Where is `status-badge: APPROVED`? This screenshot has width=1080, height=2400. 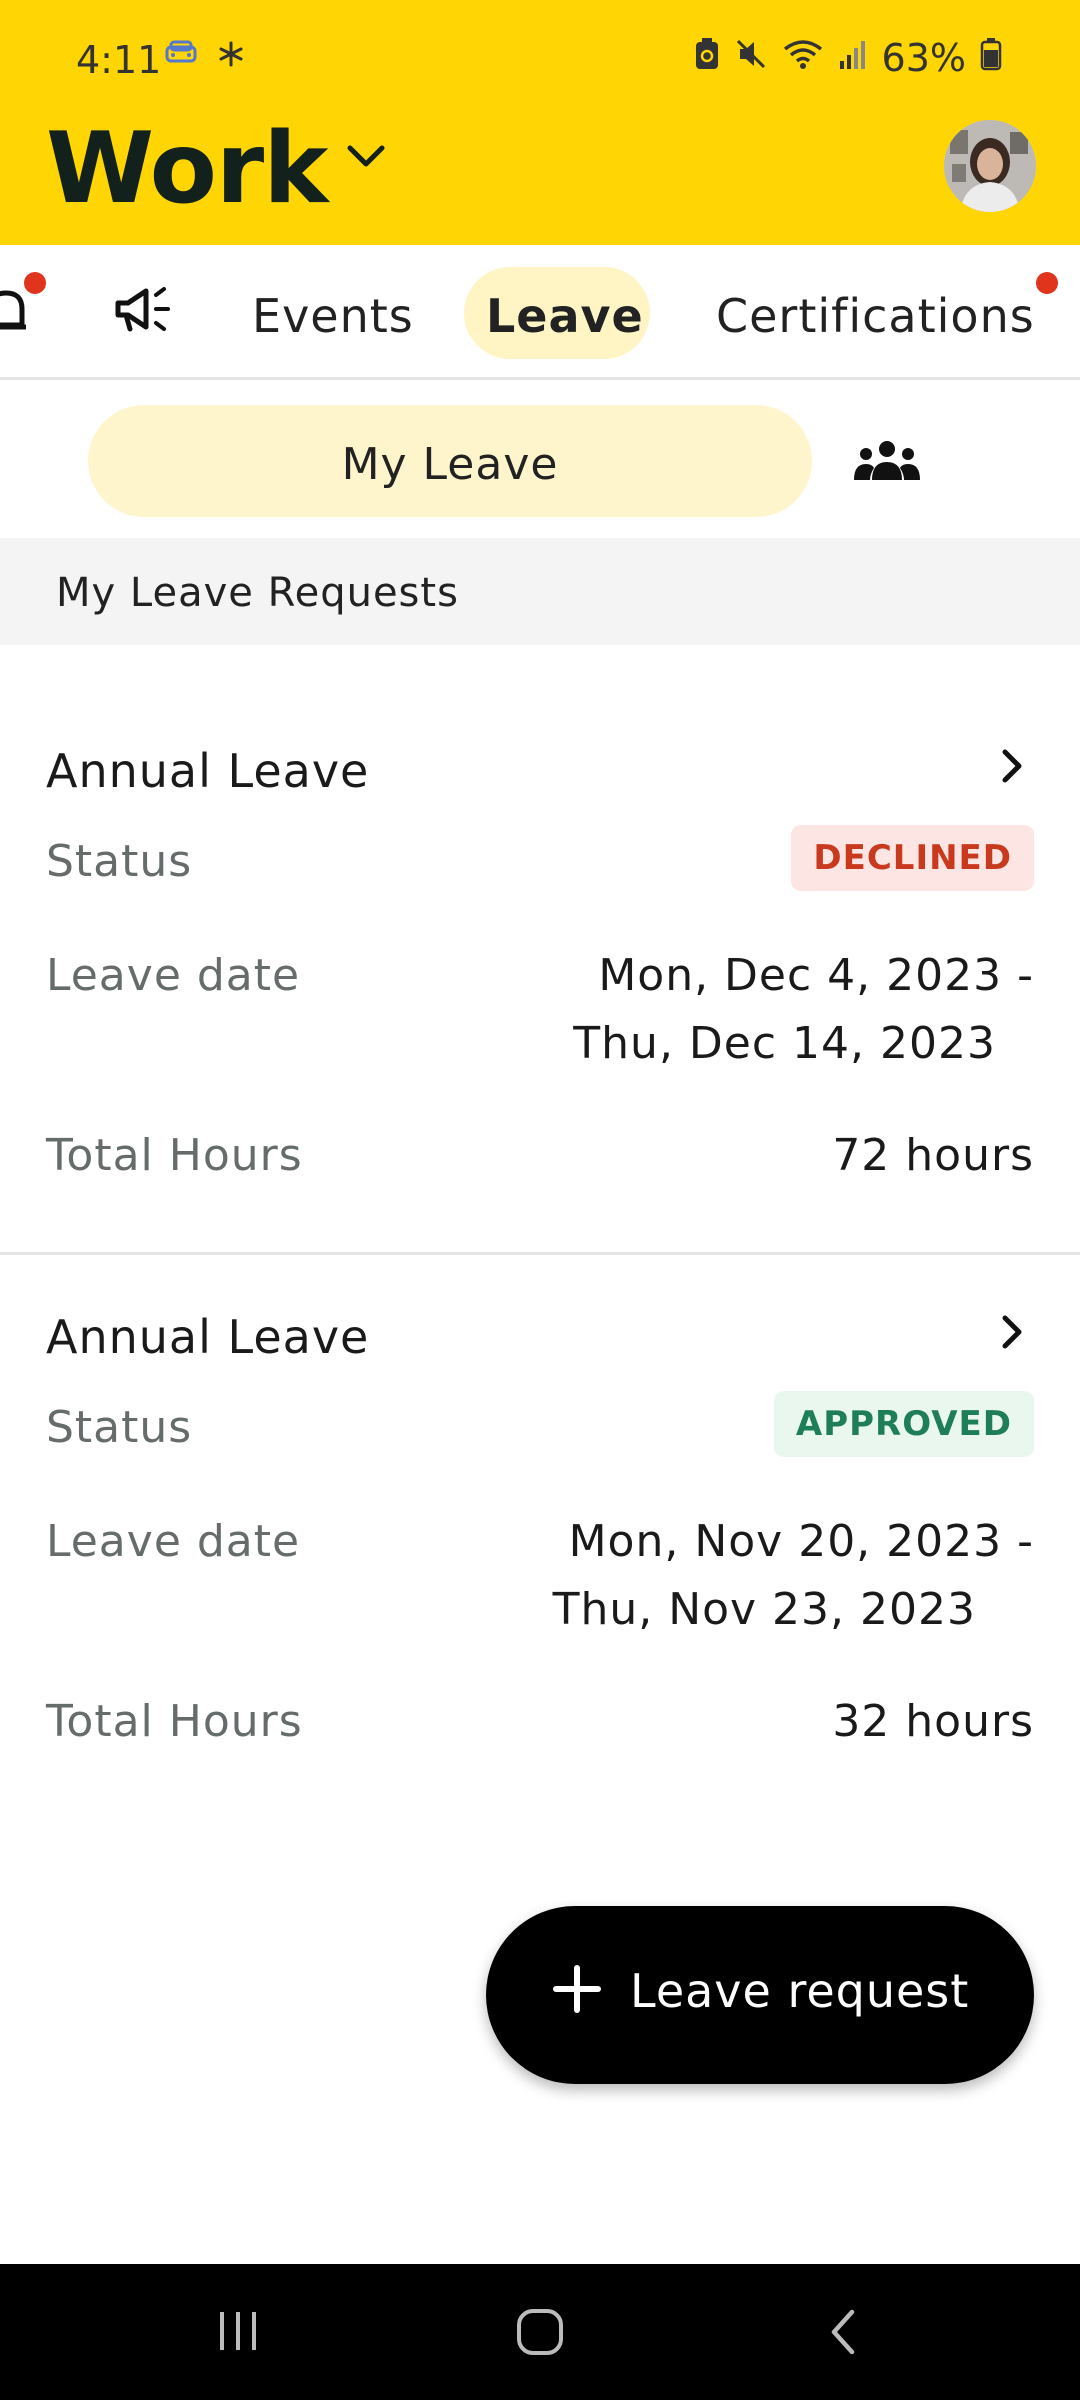
status-badge: APPROVED is located at coordinates (903, 1424).